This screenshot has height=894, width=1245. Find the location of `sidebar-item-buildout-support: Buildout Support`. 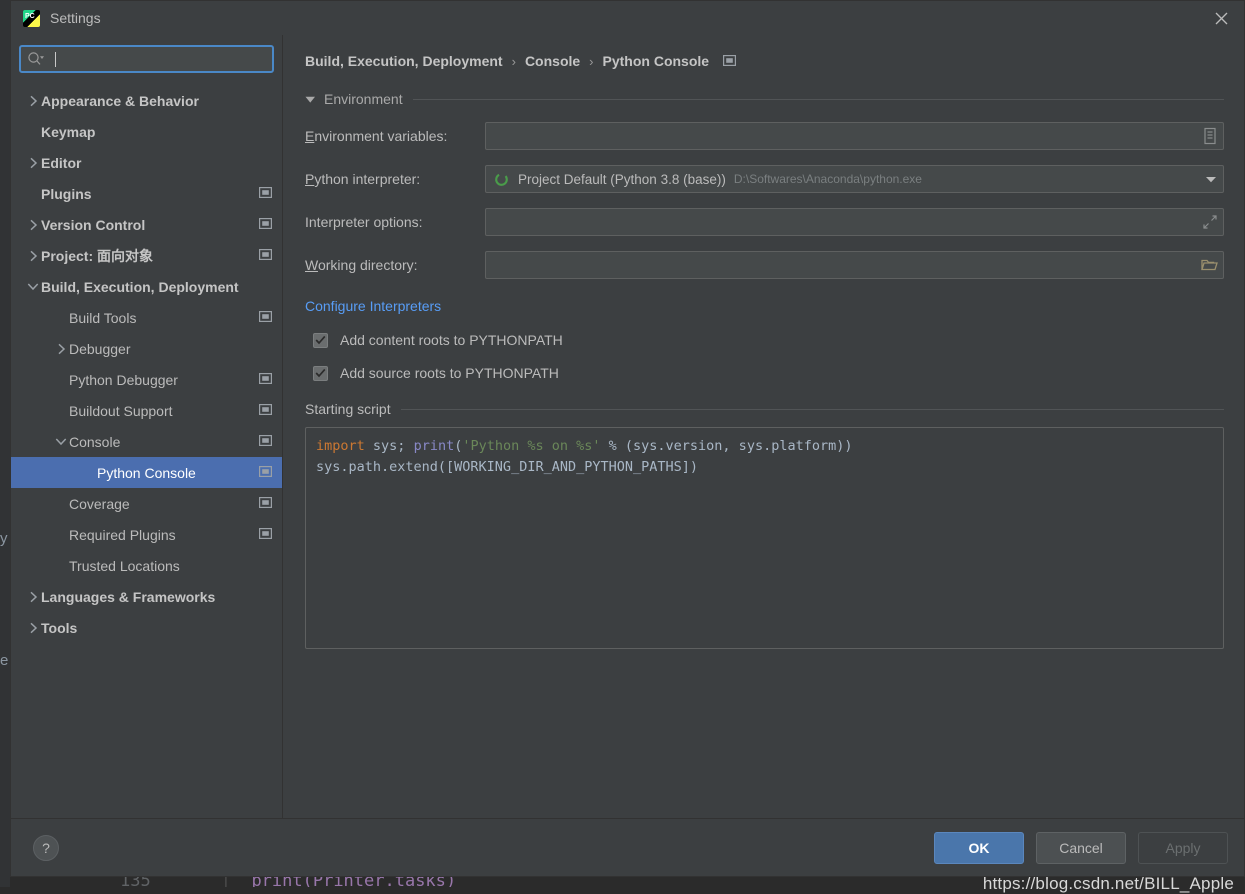

sidebar-item-buildout-support: Buildout Support is located at coordinates (146, 410).